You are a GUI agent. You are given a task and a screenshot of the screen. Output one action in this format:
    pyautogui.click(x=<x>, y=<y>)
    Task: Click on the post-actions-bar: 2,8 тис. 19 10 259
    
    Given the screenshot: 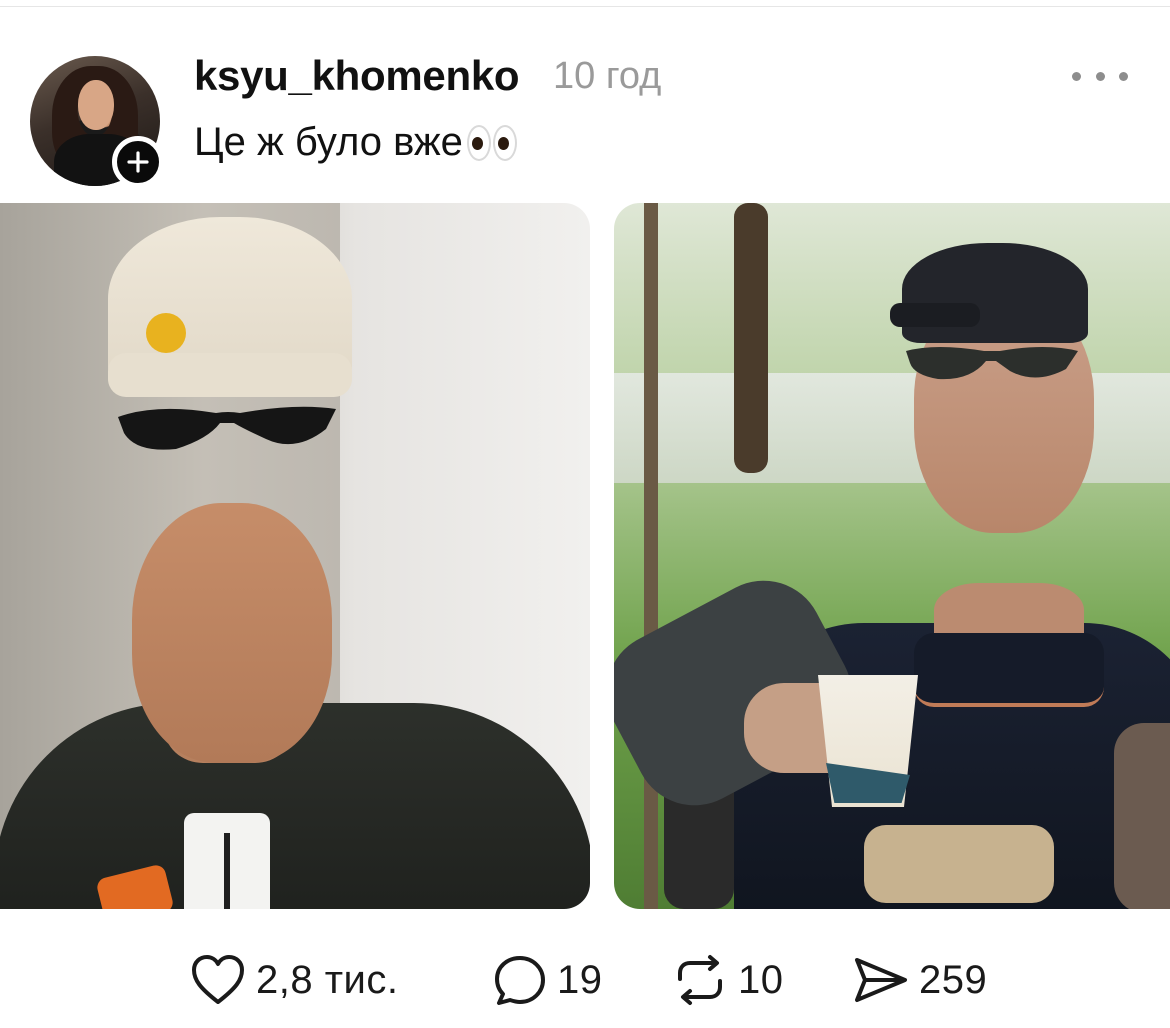 What is the action you would take?
    pyautogui.click(x=585, y=980)
    